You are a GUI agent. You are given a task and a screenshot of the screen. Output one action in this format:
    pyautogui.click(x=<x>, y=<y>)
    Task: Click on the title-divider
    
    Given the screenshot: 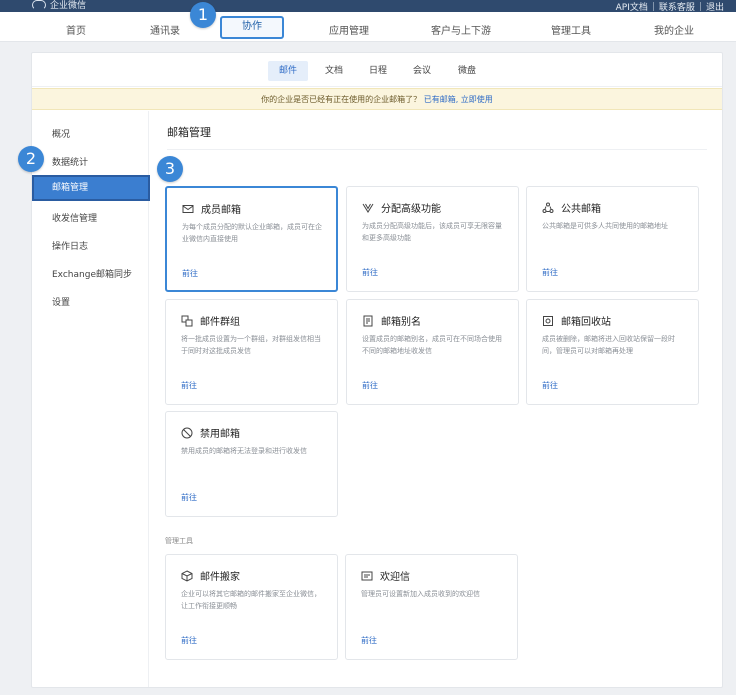 What is the action you would take?
    pyautogui.click(x=437, y=149)
    